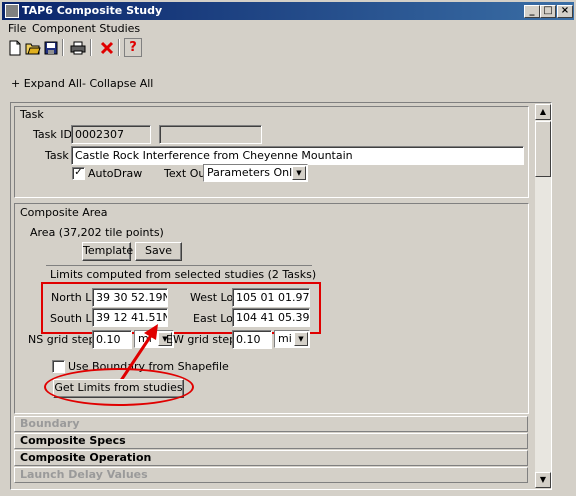 The image size is (576, 496). What do you see at coordinates (271, 441) in the screenshot?
I see `section-composite-specs: Composite Specs` at bounding box center [271, 441].